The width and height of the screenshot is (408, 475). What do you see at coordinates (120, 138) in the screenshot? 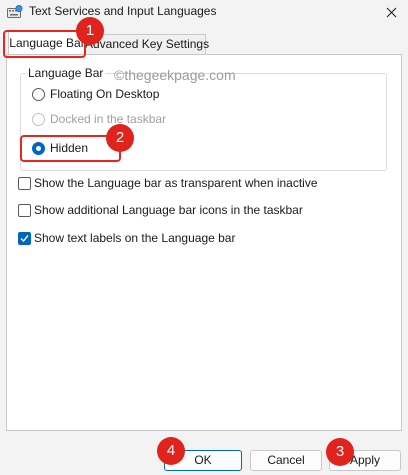
I see `step-badge-2: 2` at bounding box center [120, 138].